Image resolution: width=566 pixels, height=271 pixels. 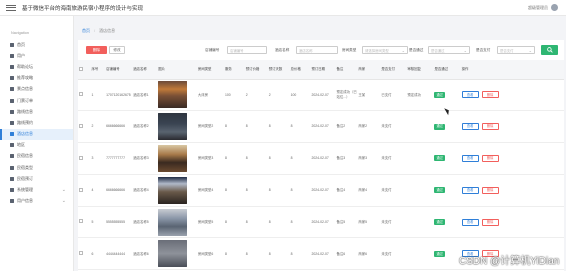 What do you see at coordinates (447, 70) in the screenshot?
I see `column-header: 是否通过` at bounding box center [447, 70].